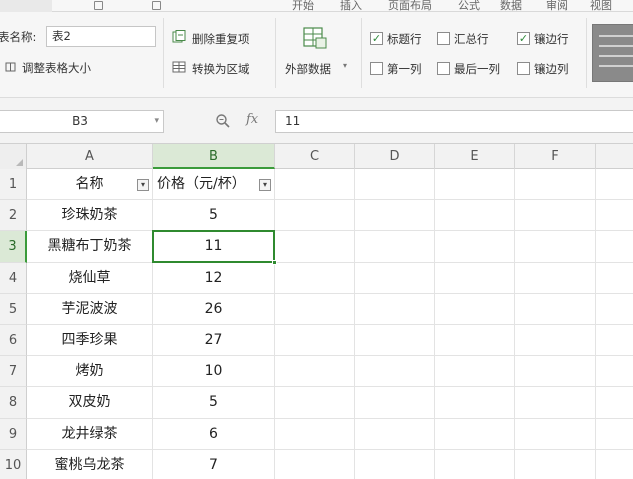 The image size is (633, 479). I want to click on banded-columns-checkbox, so click(523, 68).